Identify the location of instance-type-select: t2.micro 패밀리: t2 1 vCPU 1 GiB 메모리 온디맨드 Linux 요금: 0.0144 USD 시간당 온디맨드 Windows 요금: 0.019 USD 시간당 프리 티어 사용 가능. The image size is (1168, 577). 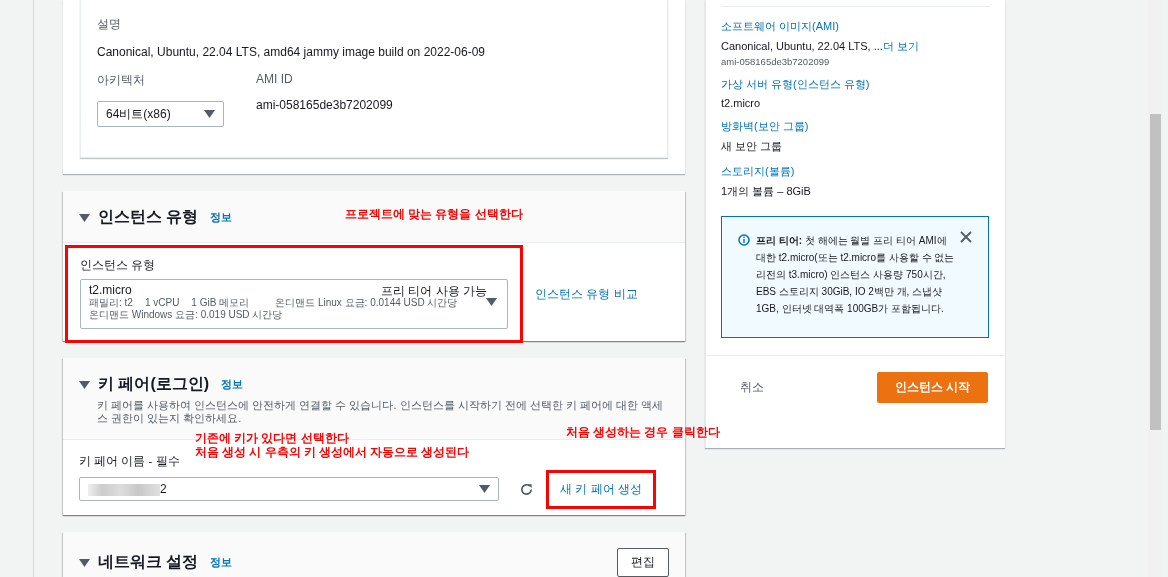
(294, 304).